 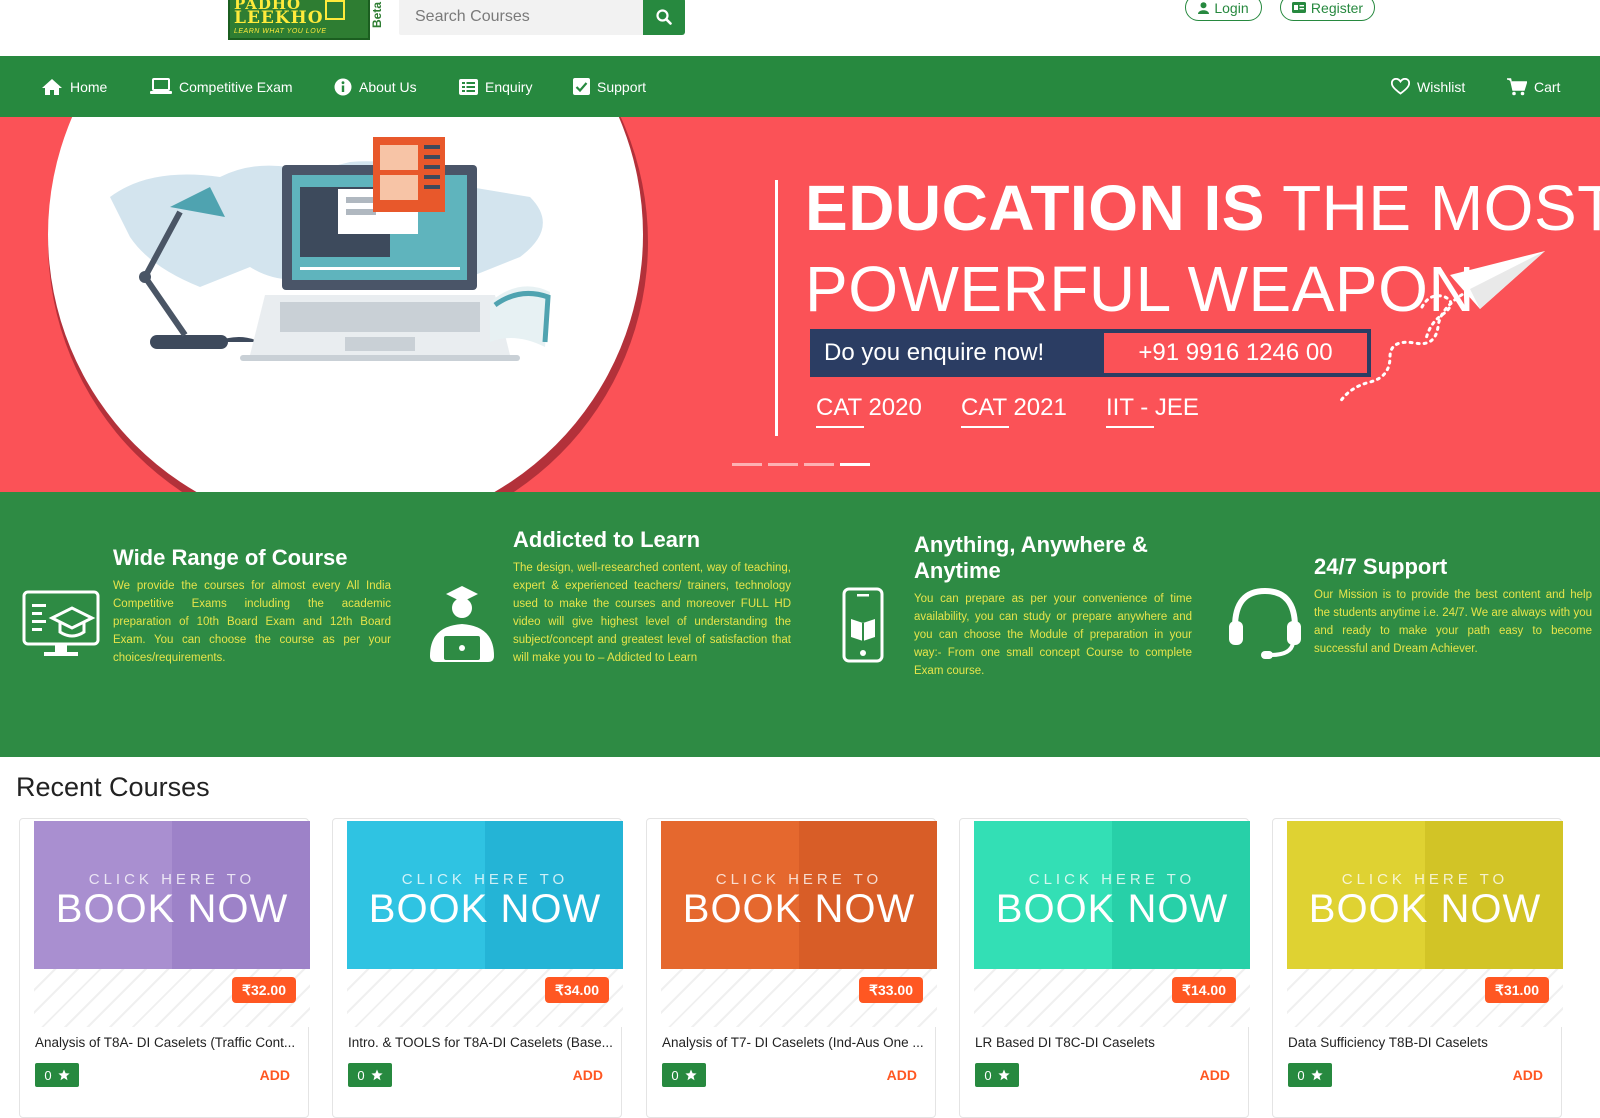 I want to click on recent-courses-title: Recent Courses, so click(x=113, y=787).